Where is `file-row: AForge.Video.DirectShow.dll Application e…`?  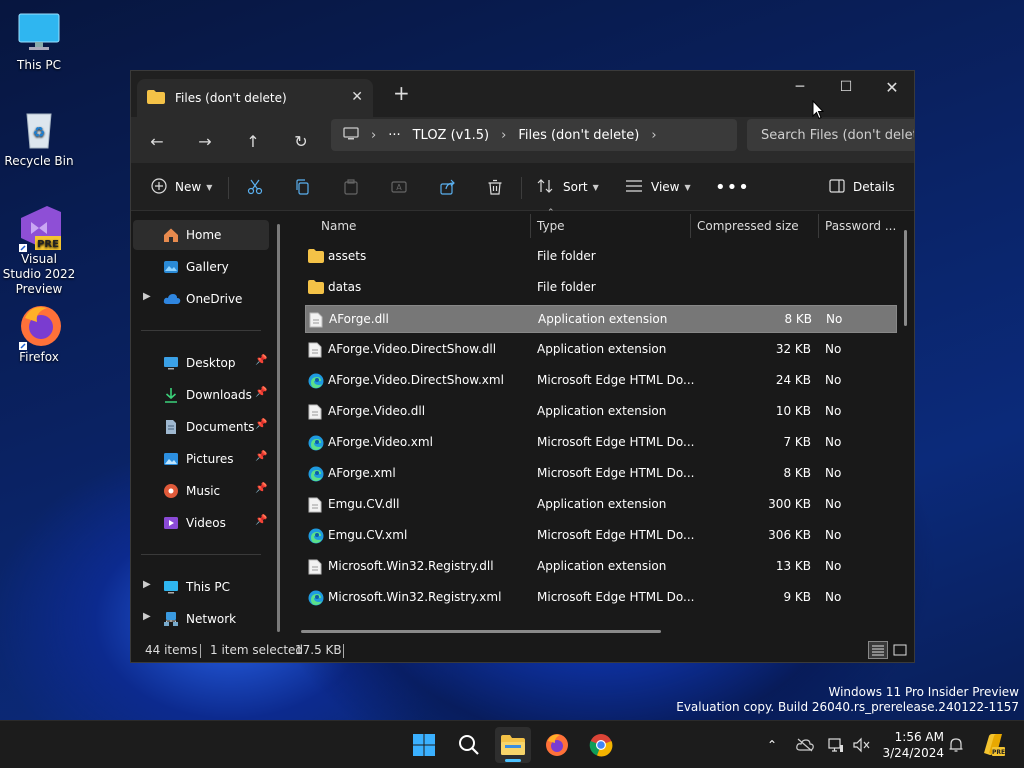 file-row: AForge.Video.DirectShow.dll Application e… is located at coordinates (601, 350).